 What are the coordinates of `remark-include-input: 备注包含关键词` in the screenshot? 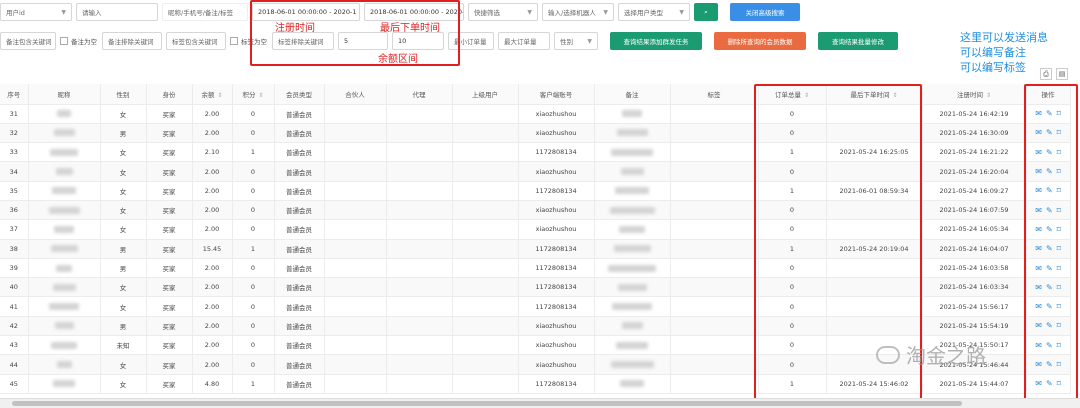 It's located at (28, 41).